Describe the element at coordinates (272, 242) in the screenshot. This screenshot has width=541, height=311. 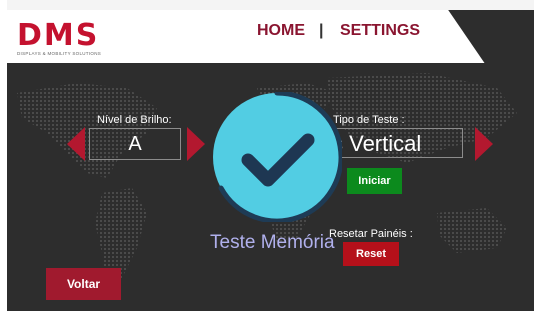
I see `memory-test-label: Teste Memória` at that location.